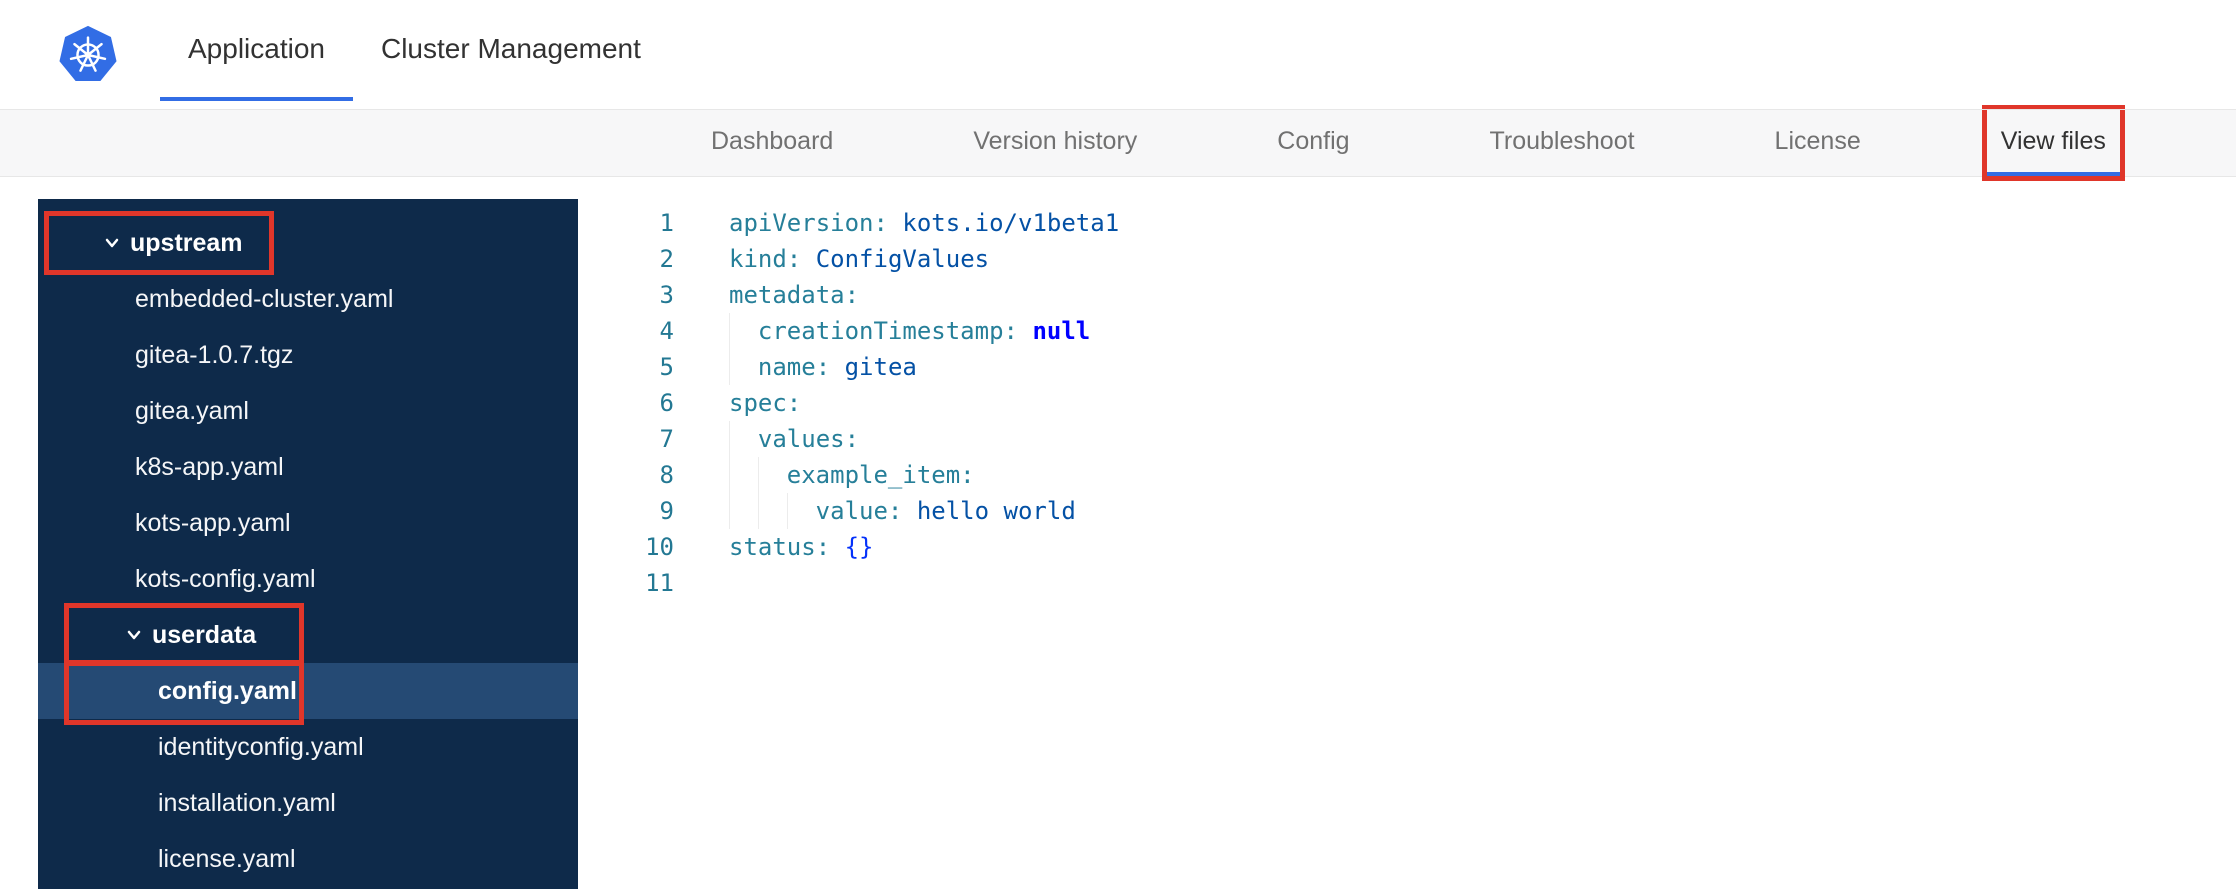  Describe the element at coordinates (1407, 259) in the screenshot. I see `editor-line: 2 kind: ConfigValues` at that location.